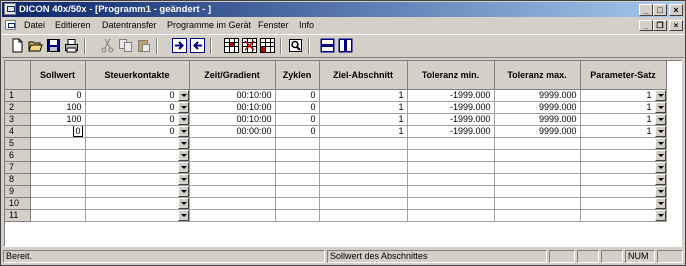 The width and height of the screenshot is (686, 266). Describe the element at coordinates (18, 131) in the screenshot. I see `row-number: 4` at that location.